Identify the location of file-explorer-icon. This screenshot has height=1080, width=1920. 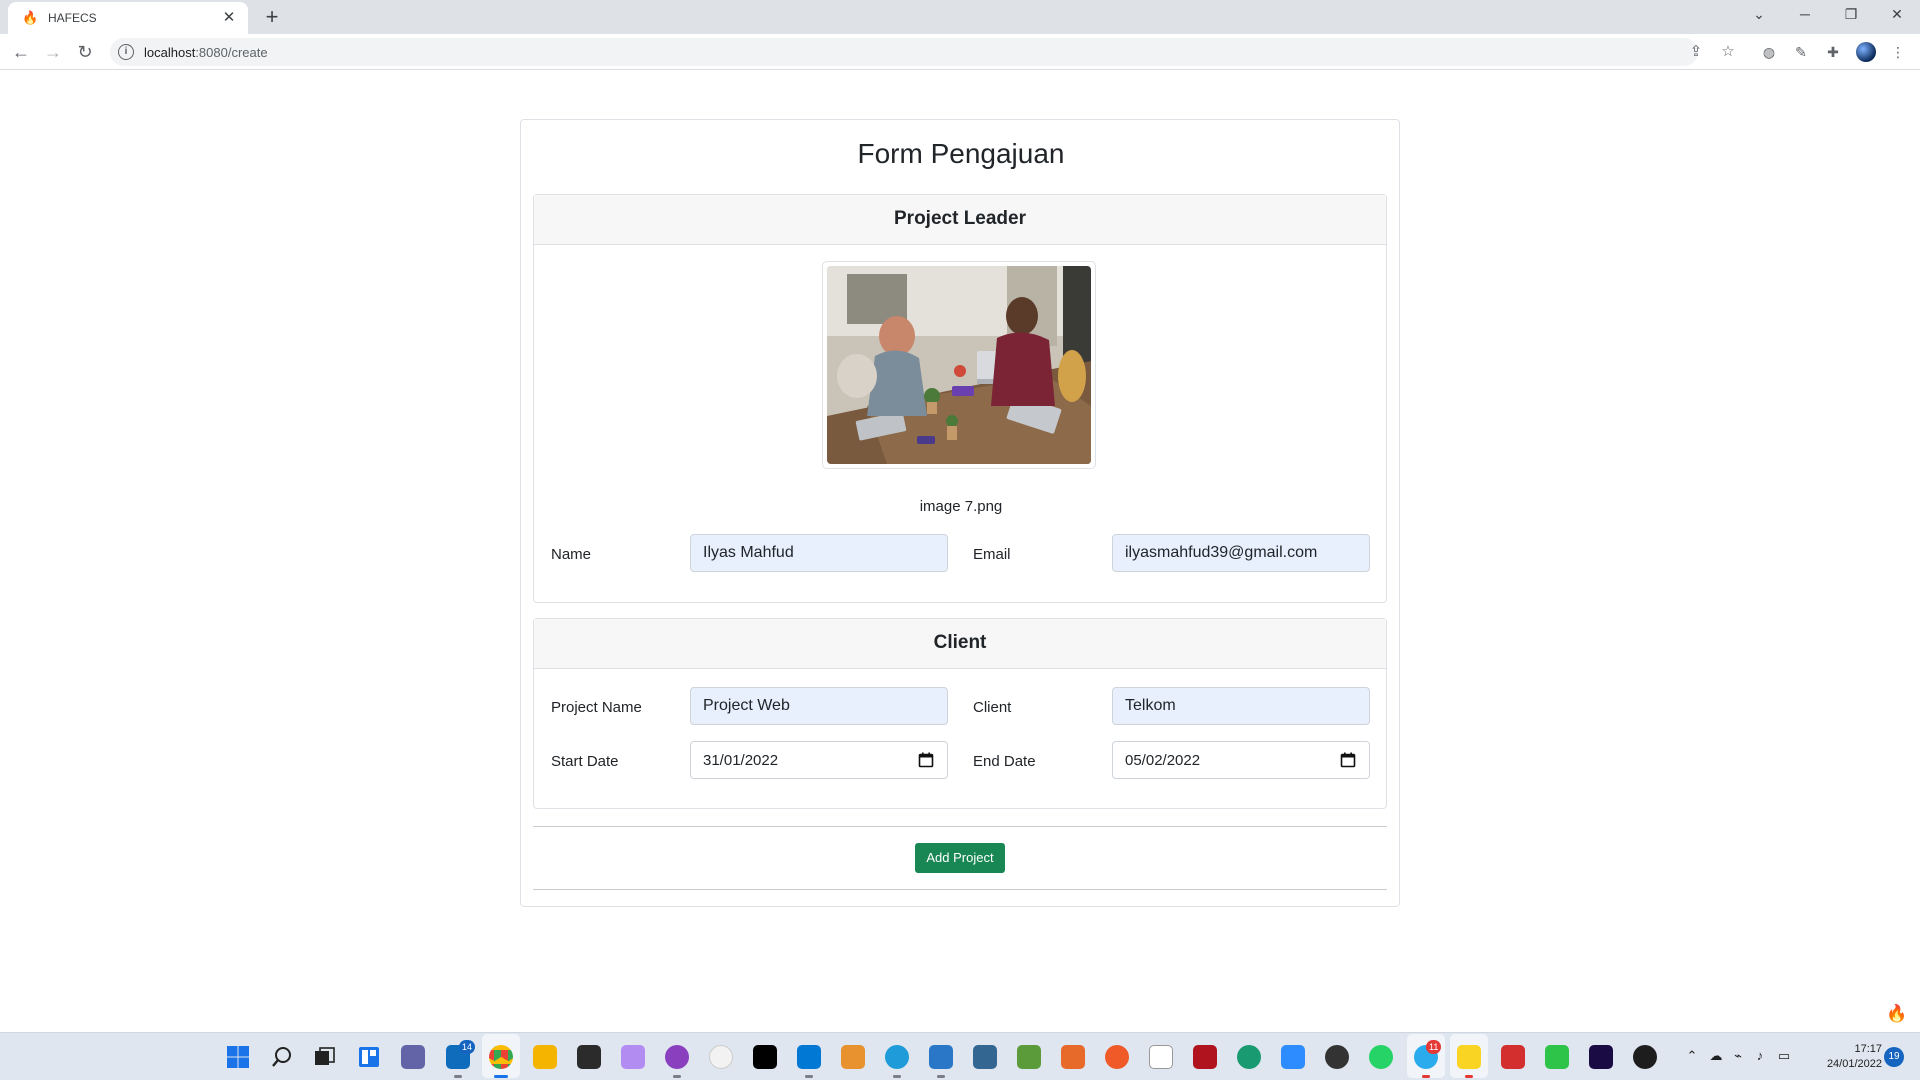
(545, 1057).